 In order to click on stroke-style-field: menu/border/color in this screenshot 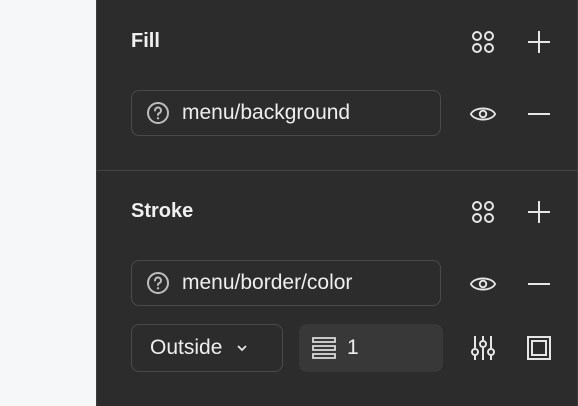, I will do `click(286, 283)`.